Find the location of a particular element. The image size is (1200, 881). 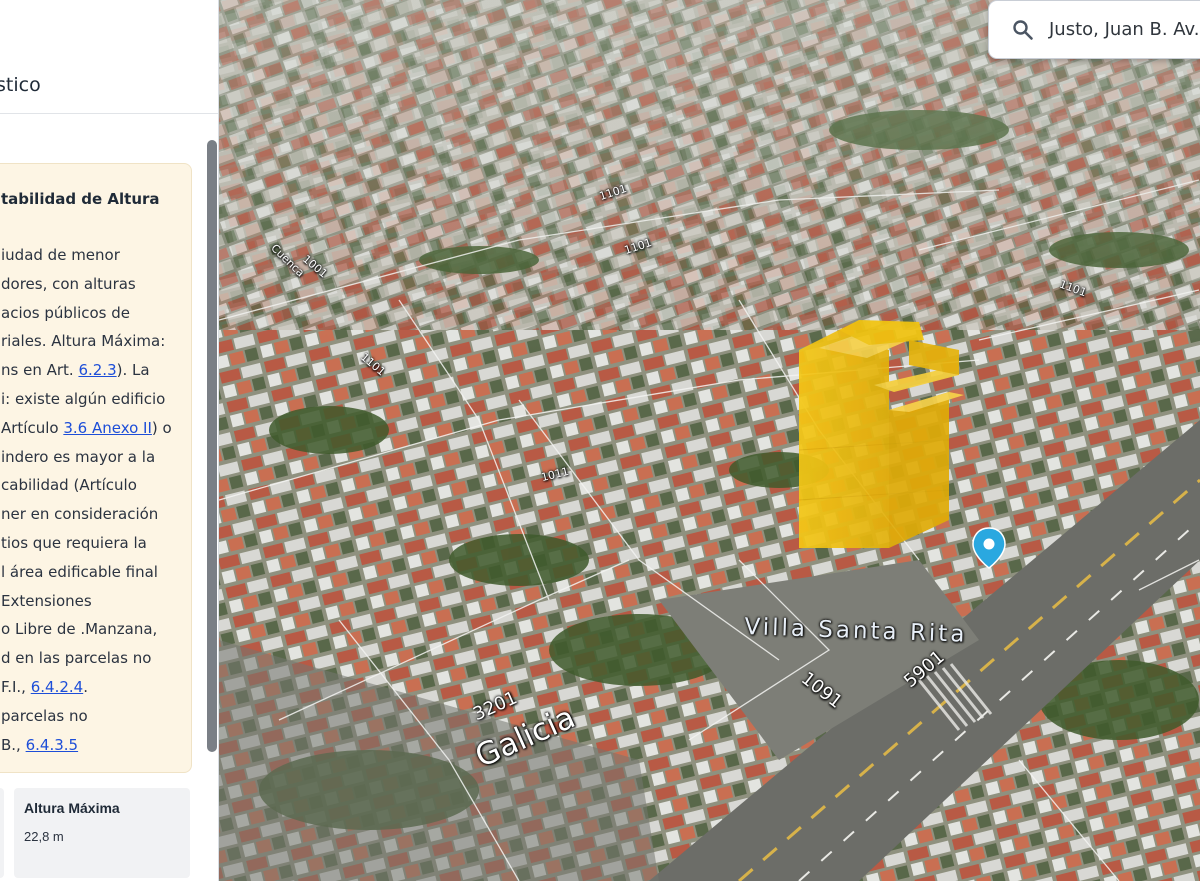

notice-line-text: riales. Altura Máxima: is located at coordinates (83, 341).